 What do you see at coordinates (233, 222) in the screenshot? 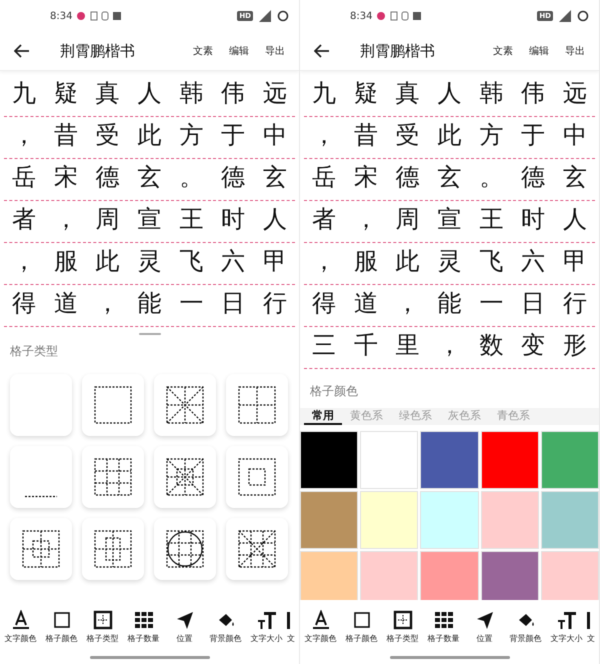
I see `character-cell: 时` at bounding box center [233, 222].